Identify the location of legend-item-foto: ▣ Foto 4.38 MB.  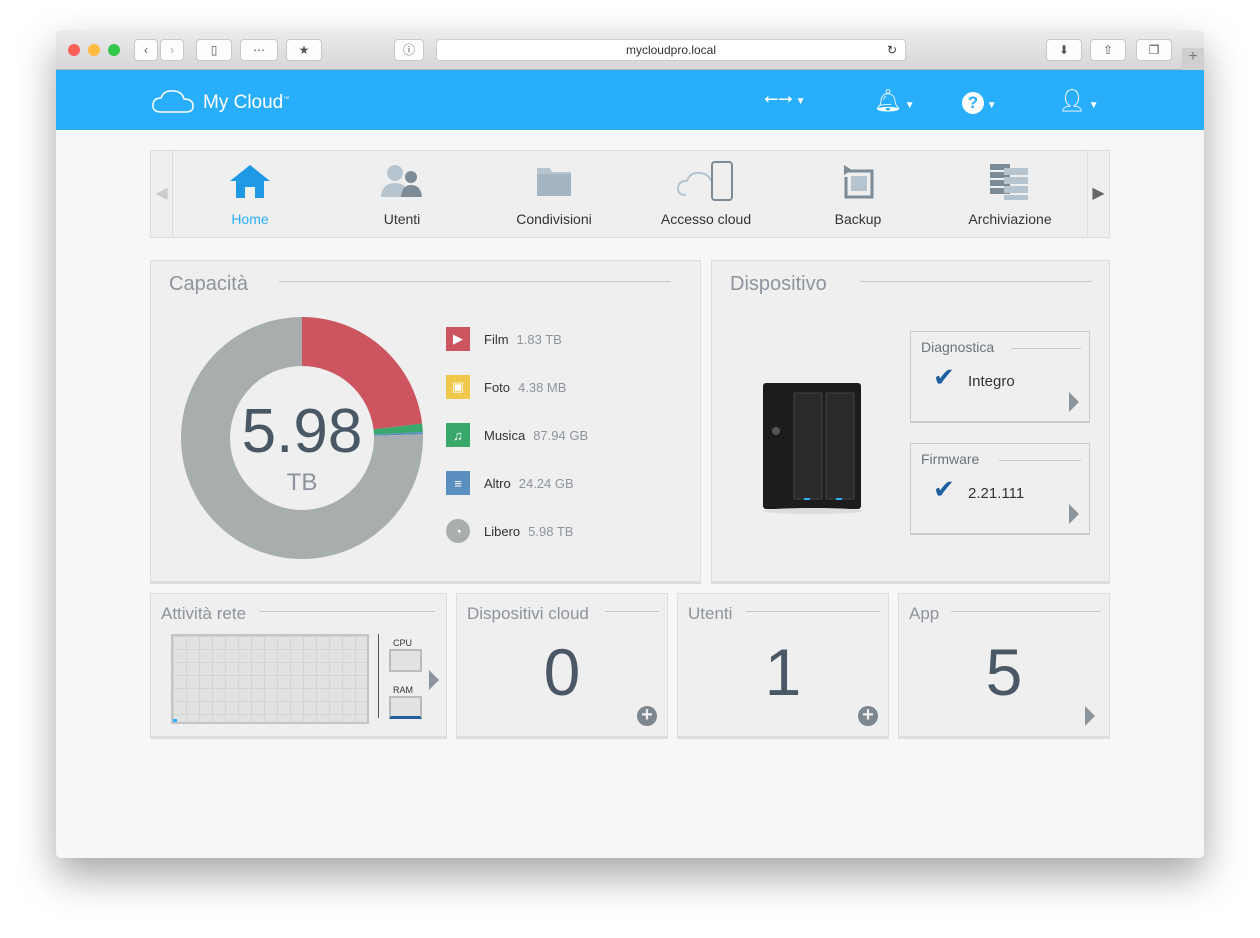
(506, 387).